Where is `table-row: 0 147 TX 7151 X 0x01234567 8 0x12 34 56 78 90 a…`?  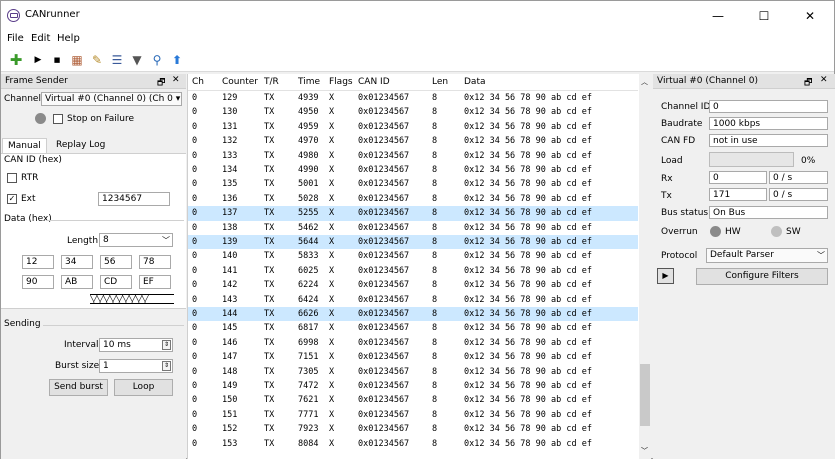 table-row: 0 147 TX 7151 X 0x01234567 8 0x12 34 56 78 90 a… is located at coordinates (413, 357).